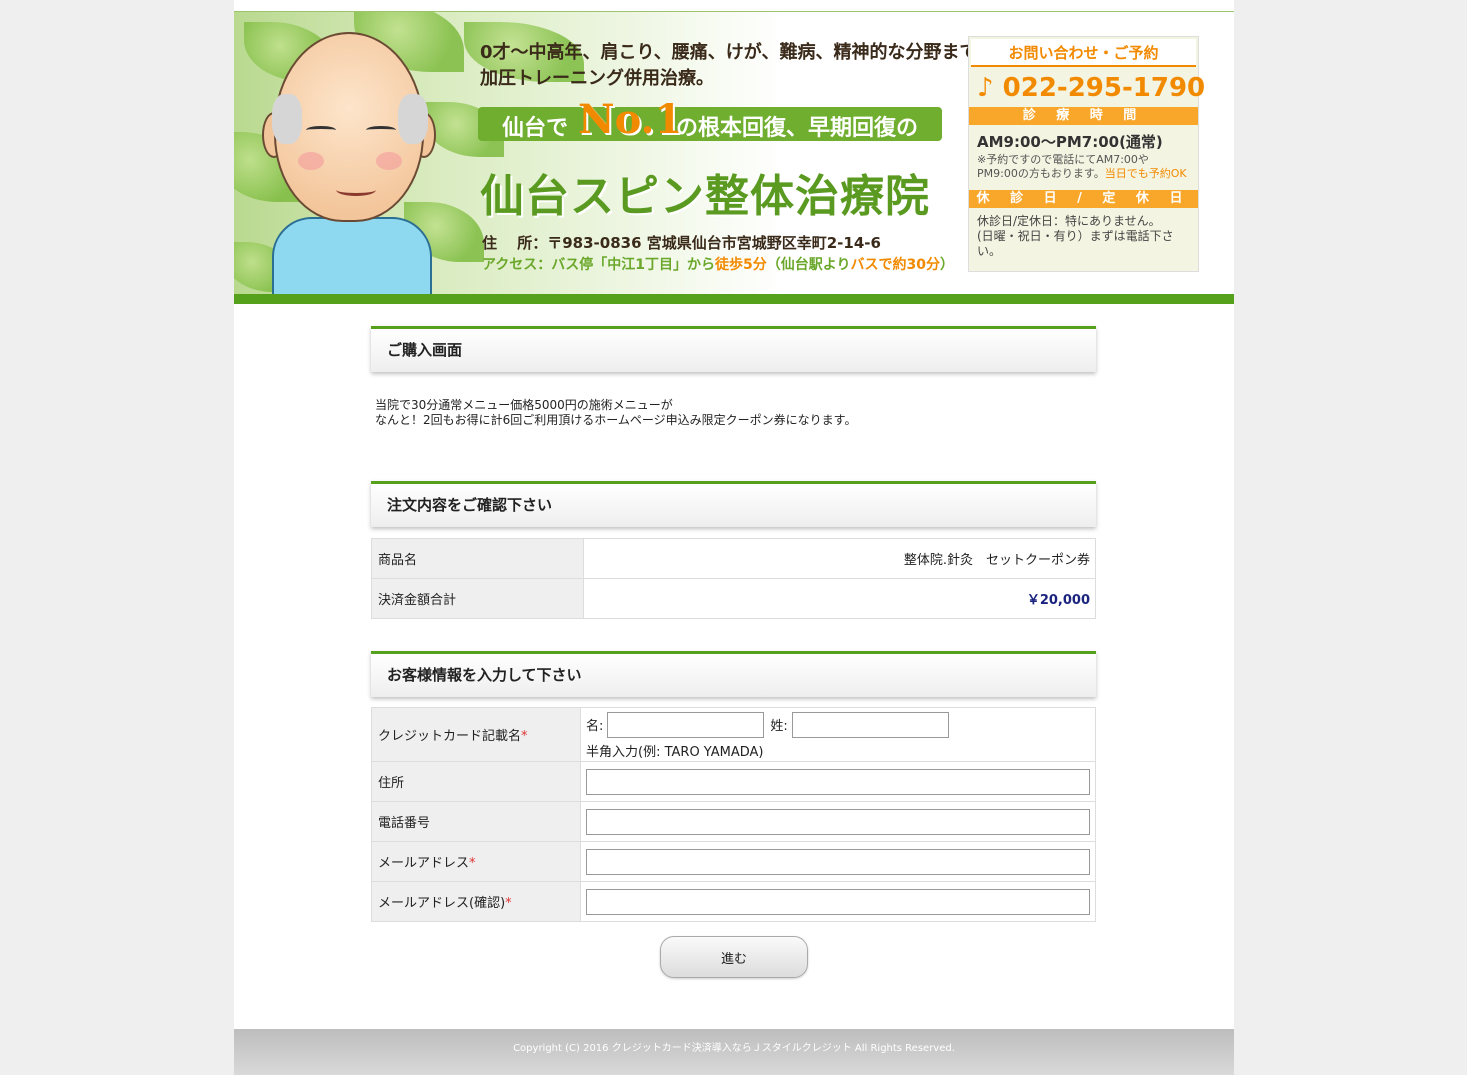 This screenshot has width=1467, height=1075. Describe the element at coordinates (477, 598) in the screenshot. I see `total-label: 決済金額合計` at that location.